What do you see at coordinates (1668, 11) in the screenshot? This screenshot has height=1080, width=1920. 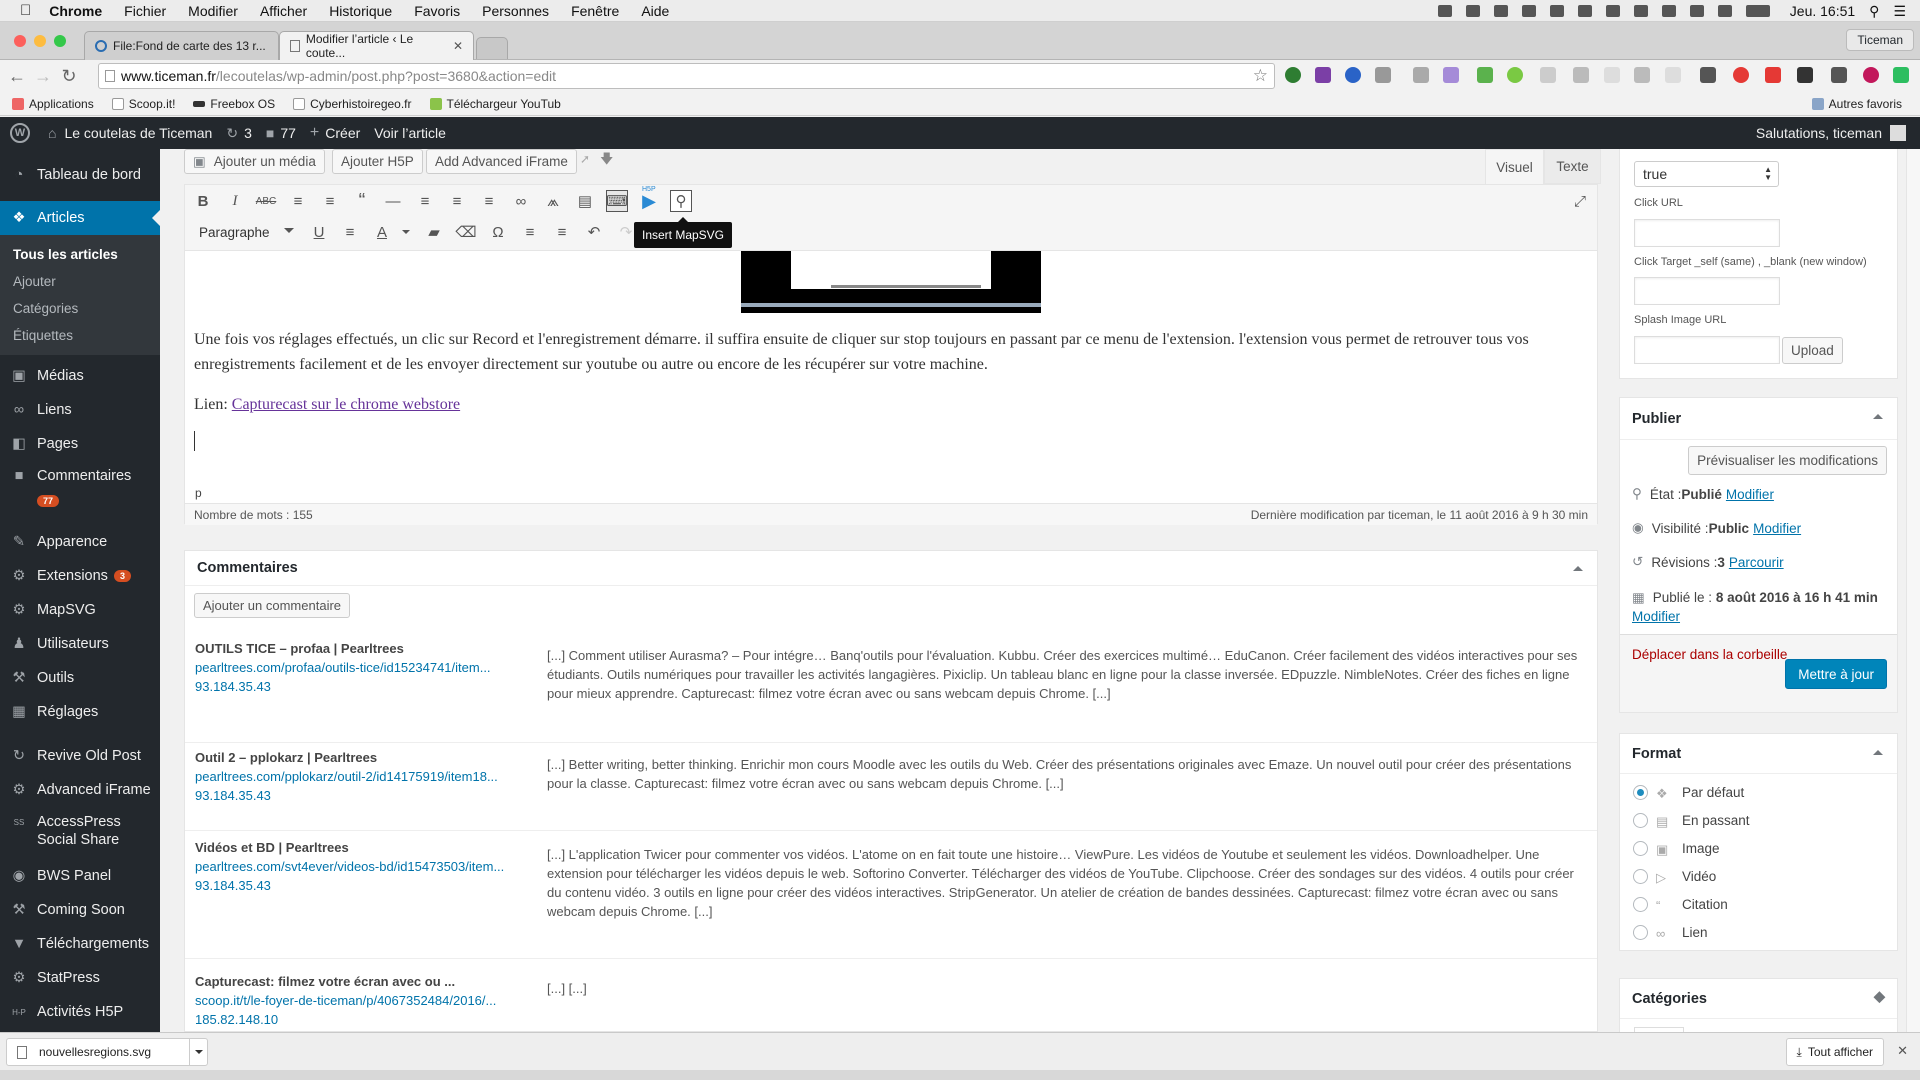 I see `bluetooth-icon` at bounding box center [1668, 11].